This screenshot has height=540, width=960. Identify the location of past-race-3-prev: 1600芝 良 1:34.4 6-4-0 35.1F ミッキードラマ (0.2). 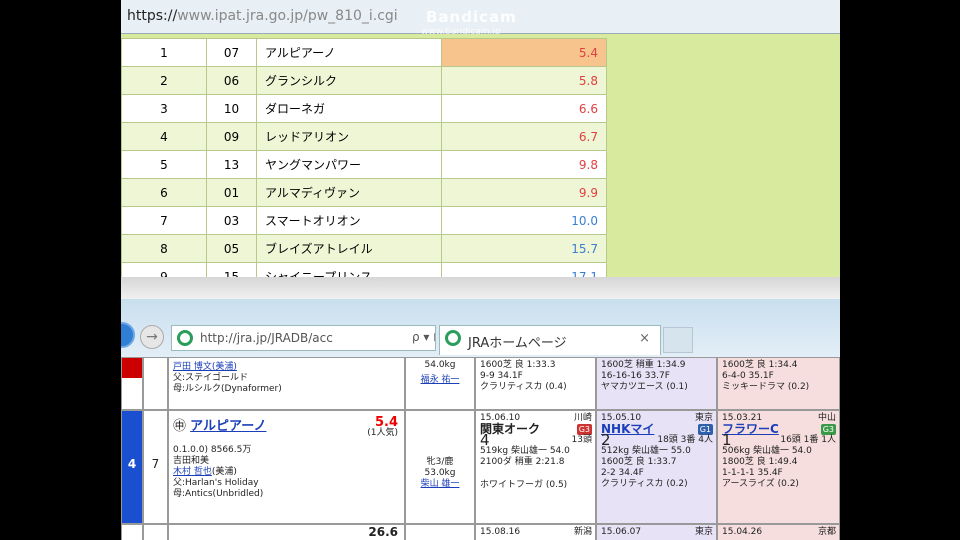
(778, 383).